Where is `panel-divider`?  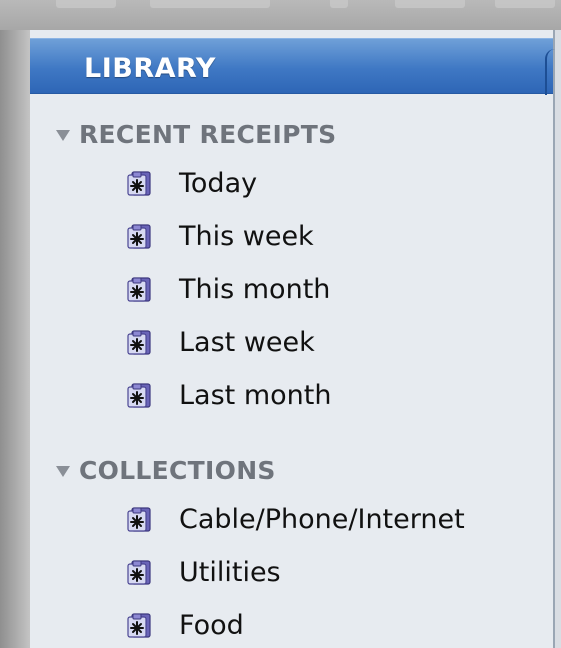
panel-divider is located at coordinates (558, 339).